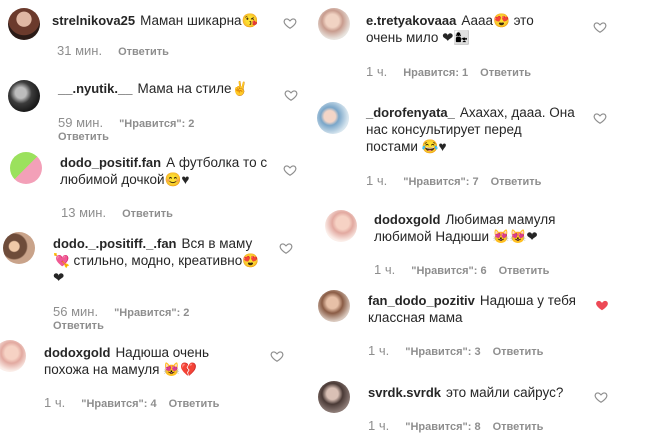 This screenshot has width=650, height=438. What do you see at coordinates (113, 50) in the screenshot?
I see `comment-meta: 31 мин. Ответить` at bounding box center [113, 50].